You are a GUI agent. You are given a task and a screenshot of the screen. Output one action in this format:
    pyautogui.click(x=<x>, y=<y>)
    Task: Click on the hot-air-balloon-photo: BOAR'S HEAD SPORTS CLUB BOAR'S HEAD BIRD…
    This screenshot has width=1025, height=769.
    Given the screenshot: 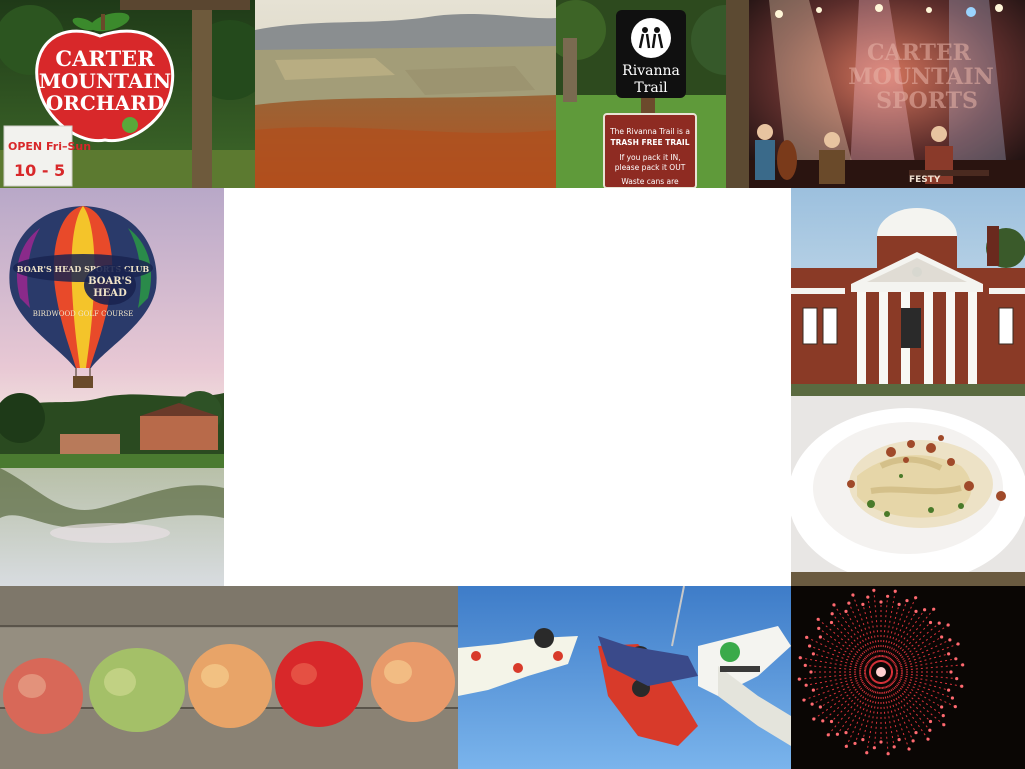 What is the action you would take?
    pyautogui.click(x=112, y=387)
    